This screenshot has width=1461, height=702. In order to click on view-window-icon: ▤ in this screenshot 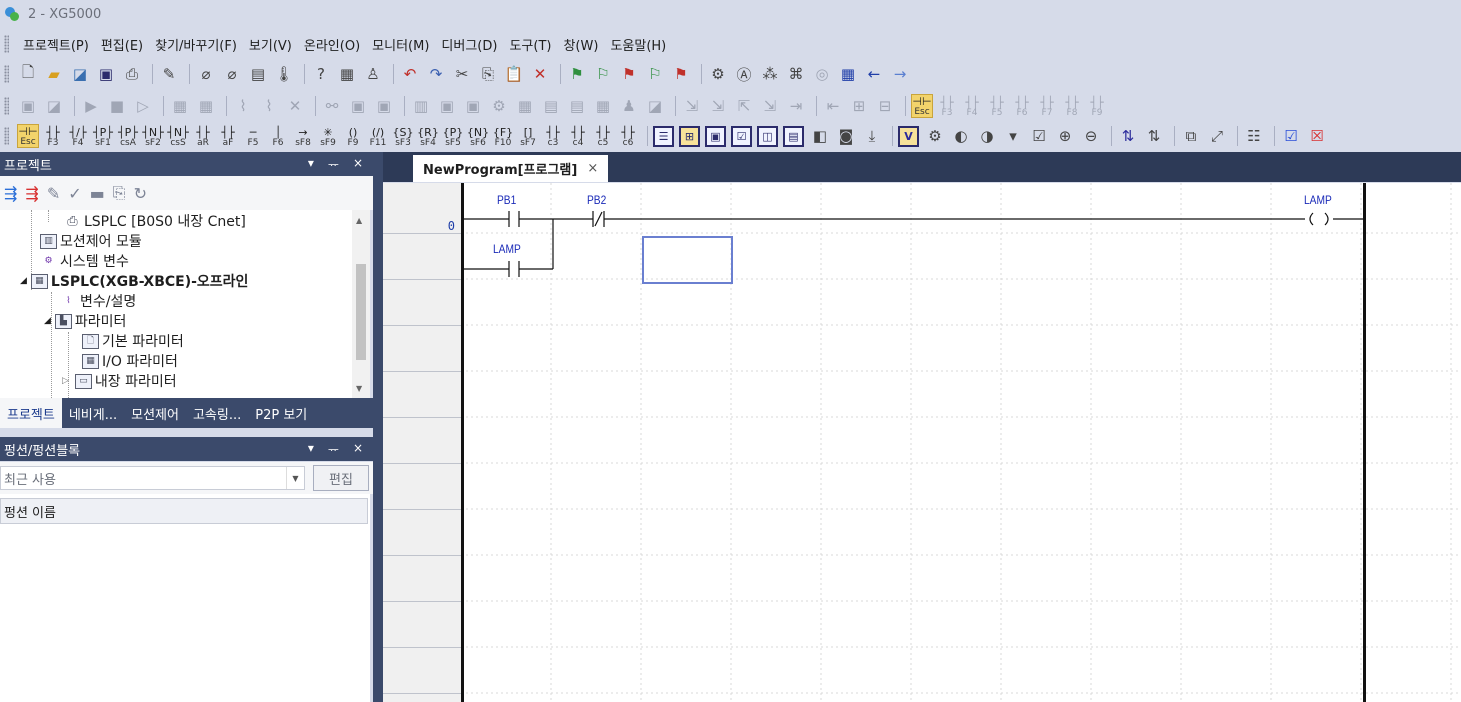, I will do `click(793, 136)`.